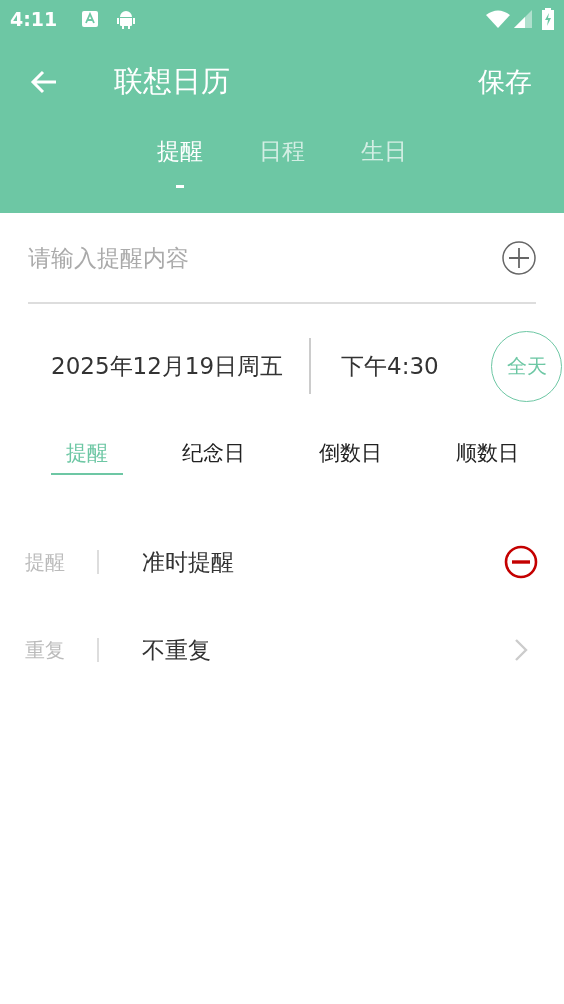 The height and width of the screenshot is (1004, 564). What do you see at coordinates (45, 562) in the screenshot?
I see `setting-label: 提醒` at bounding box center [45, 562].